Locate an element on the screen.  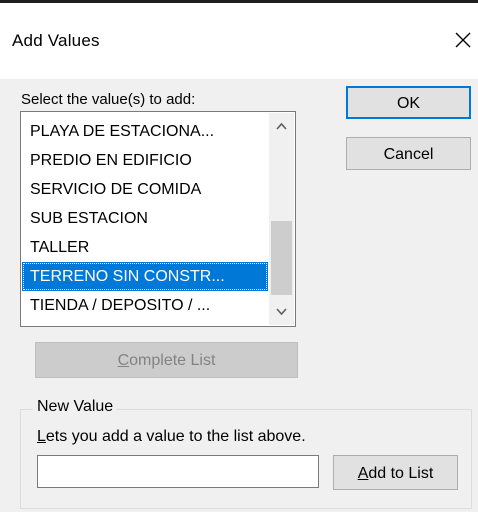
complete-list-button: Complete List is located at coordinates (166, 360).